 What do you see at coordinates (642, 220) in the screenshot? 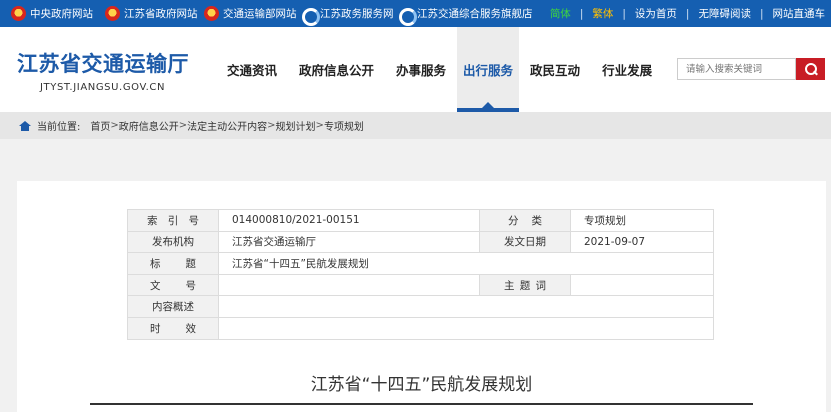
I see `category-value: 专项规划` at bounding box center [642, 220].